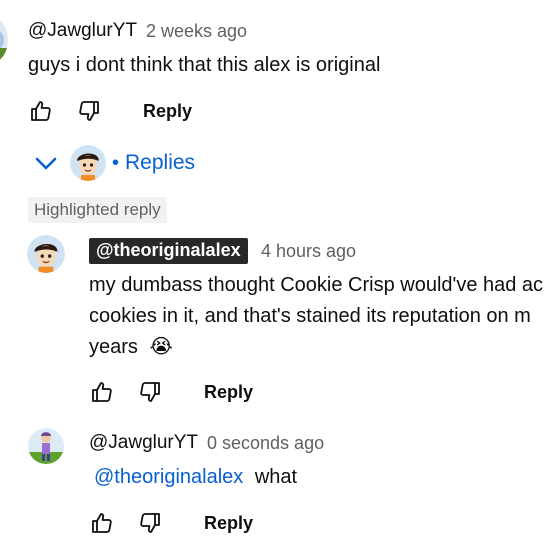 This screenshot has height=560, width=560. What do you see at coordinates (113, 347) in the screenshot?
I see `comment-text-word: years` at bounding box center [113, 347].